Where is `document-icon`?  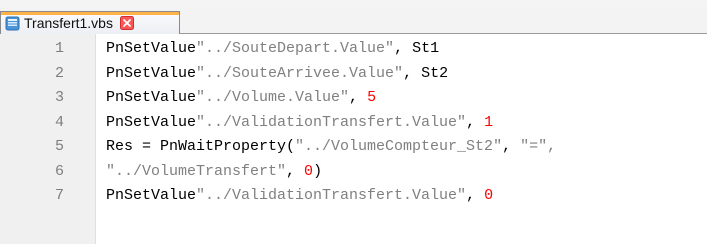
document-icon is located at coordinates (12, 23).